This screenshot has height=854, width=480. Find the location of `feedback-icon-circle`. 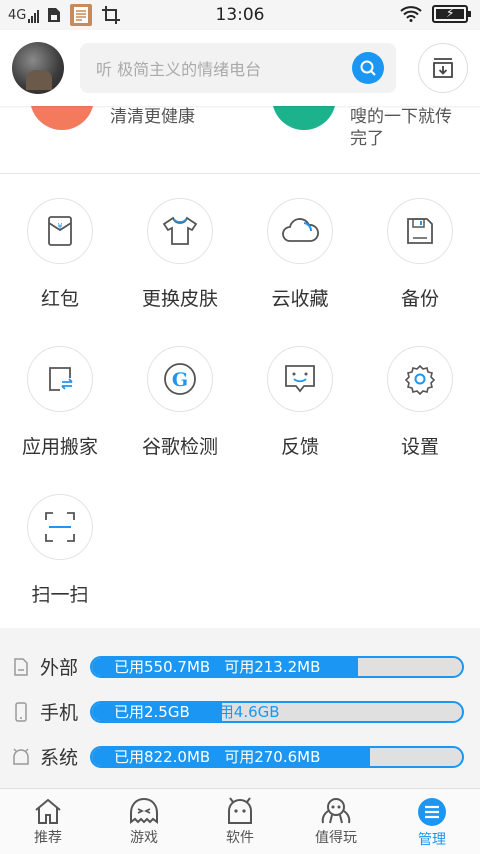

feedback-icon-circle is located at coordinates (300, 379).